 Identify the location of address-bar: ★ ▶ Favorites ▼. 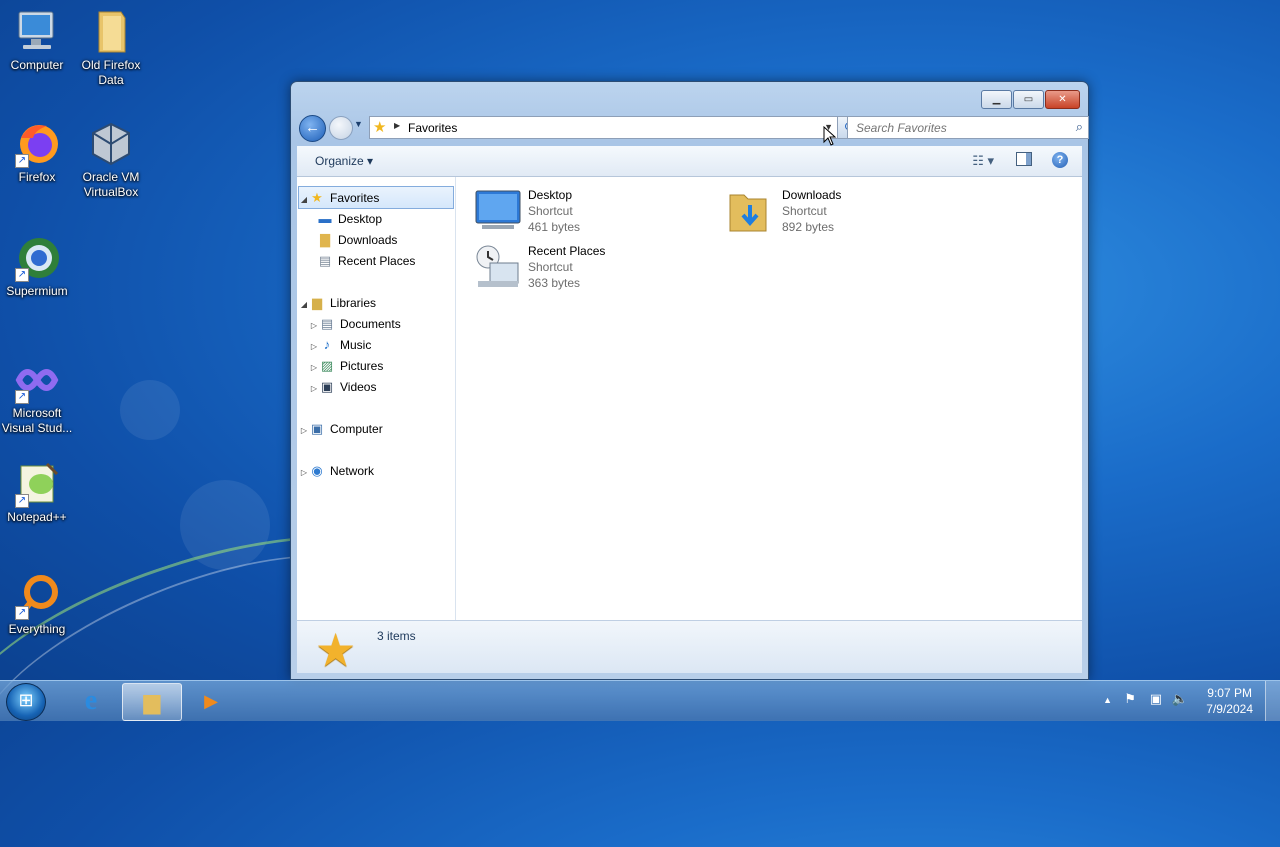
(603, 127).